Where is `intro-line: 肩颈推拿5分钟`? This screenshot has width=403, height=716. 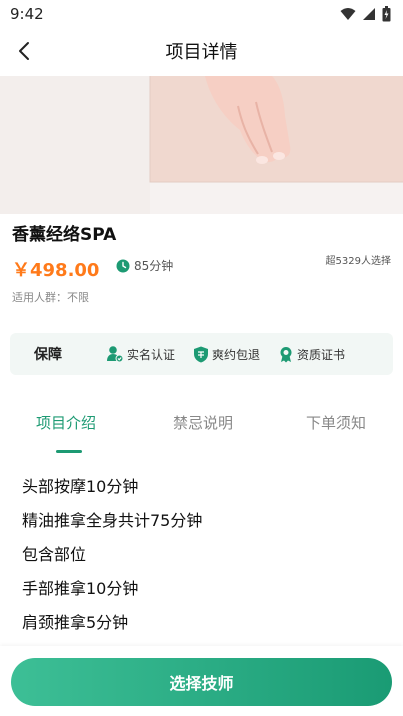 intro-line: 肩颈推拿5分钟 is located at coordinates (75, 622).